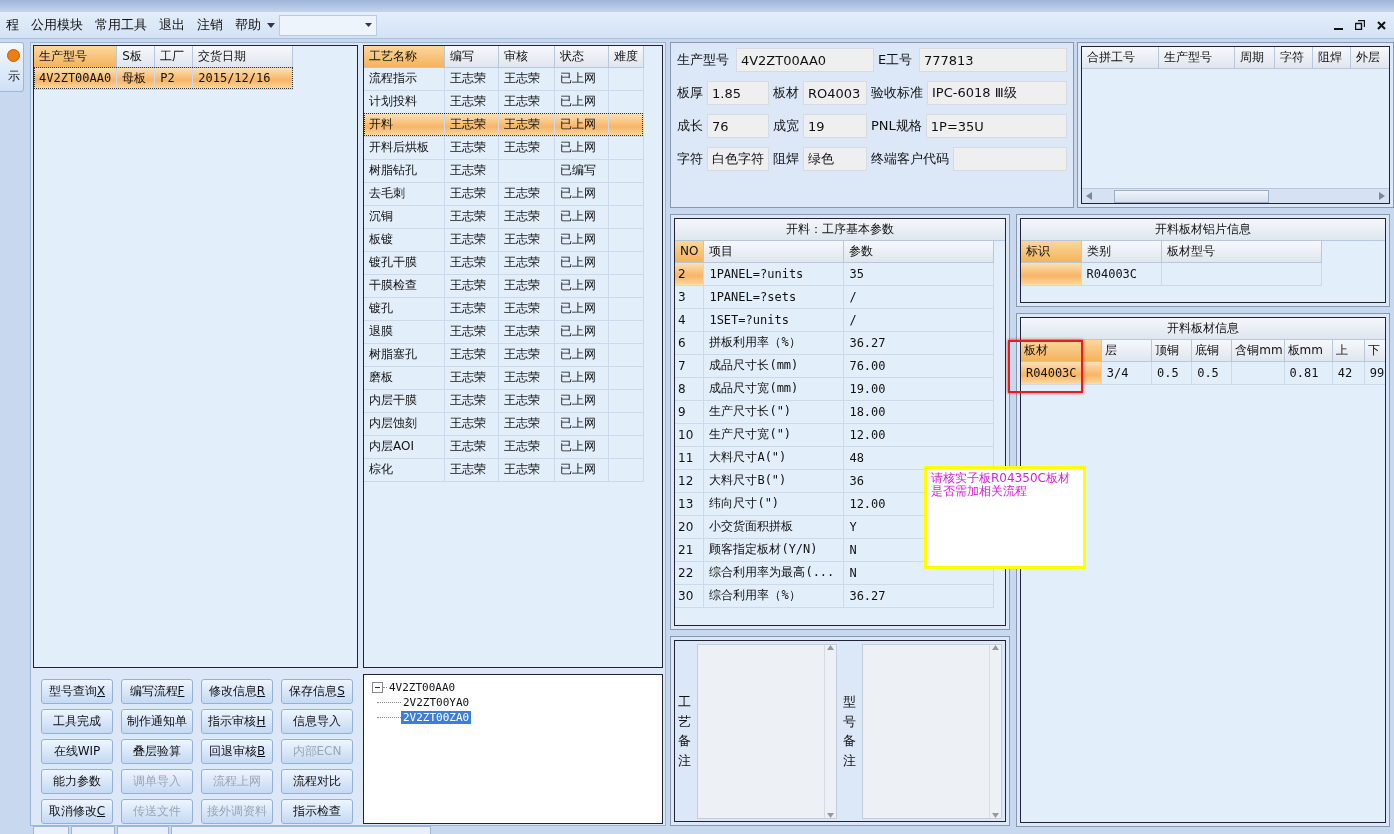 Image resolution: width=1394 pixels, height=834 pixels. Describe the element at coordinates (1369, 57) in the screenshot. I see `column-header: 外层` at that location.